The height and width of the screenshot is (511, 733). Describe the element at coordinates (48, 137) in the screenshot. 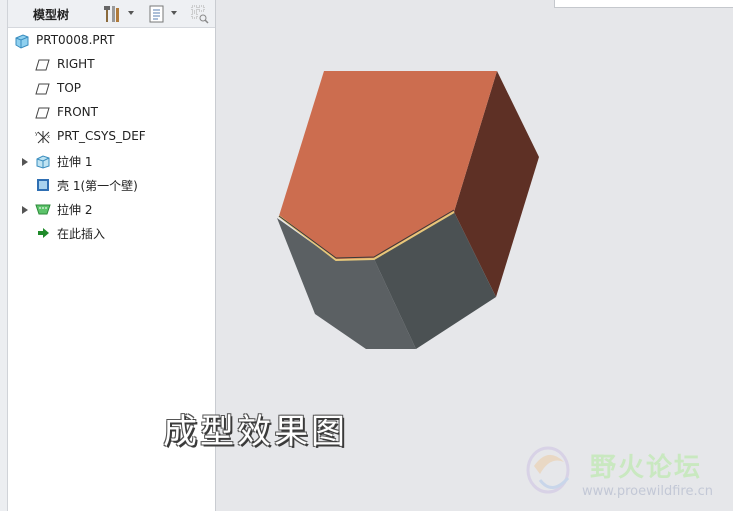

I see `svg-text: x` at that location.